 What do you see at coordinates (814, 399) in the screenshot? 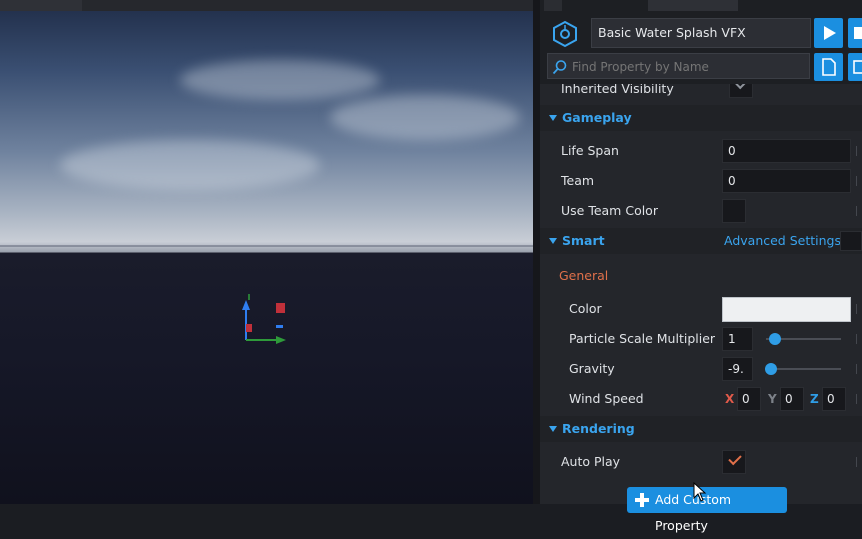
I see `z-axis-label: Z` at bounding box center [814, 399].